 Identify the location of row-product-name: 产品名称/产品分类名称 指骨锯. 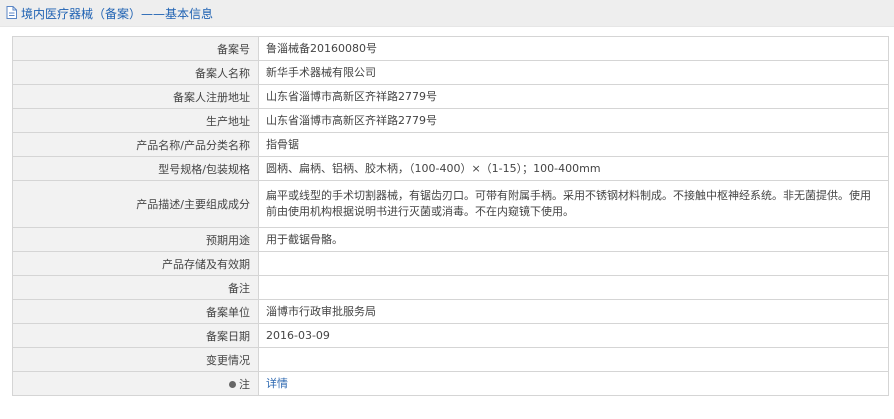
(450, 144).